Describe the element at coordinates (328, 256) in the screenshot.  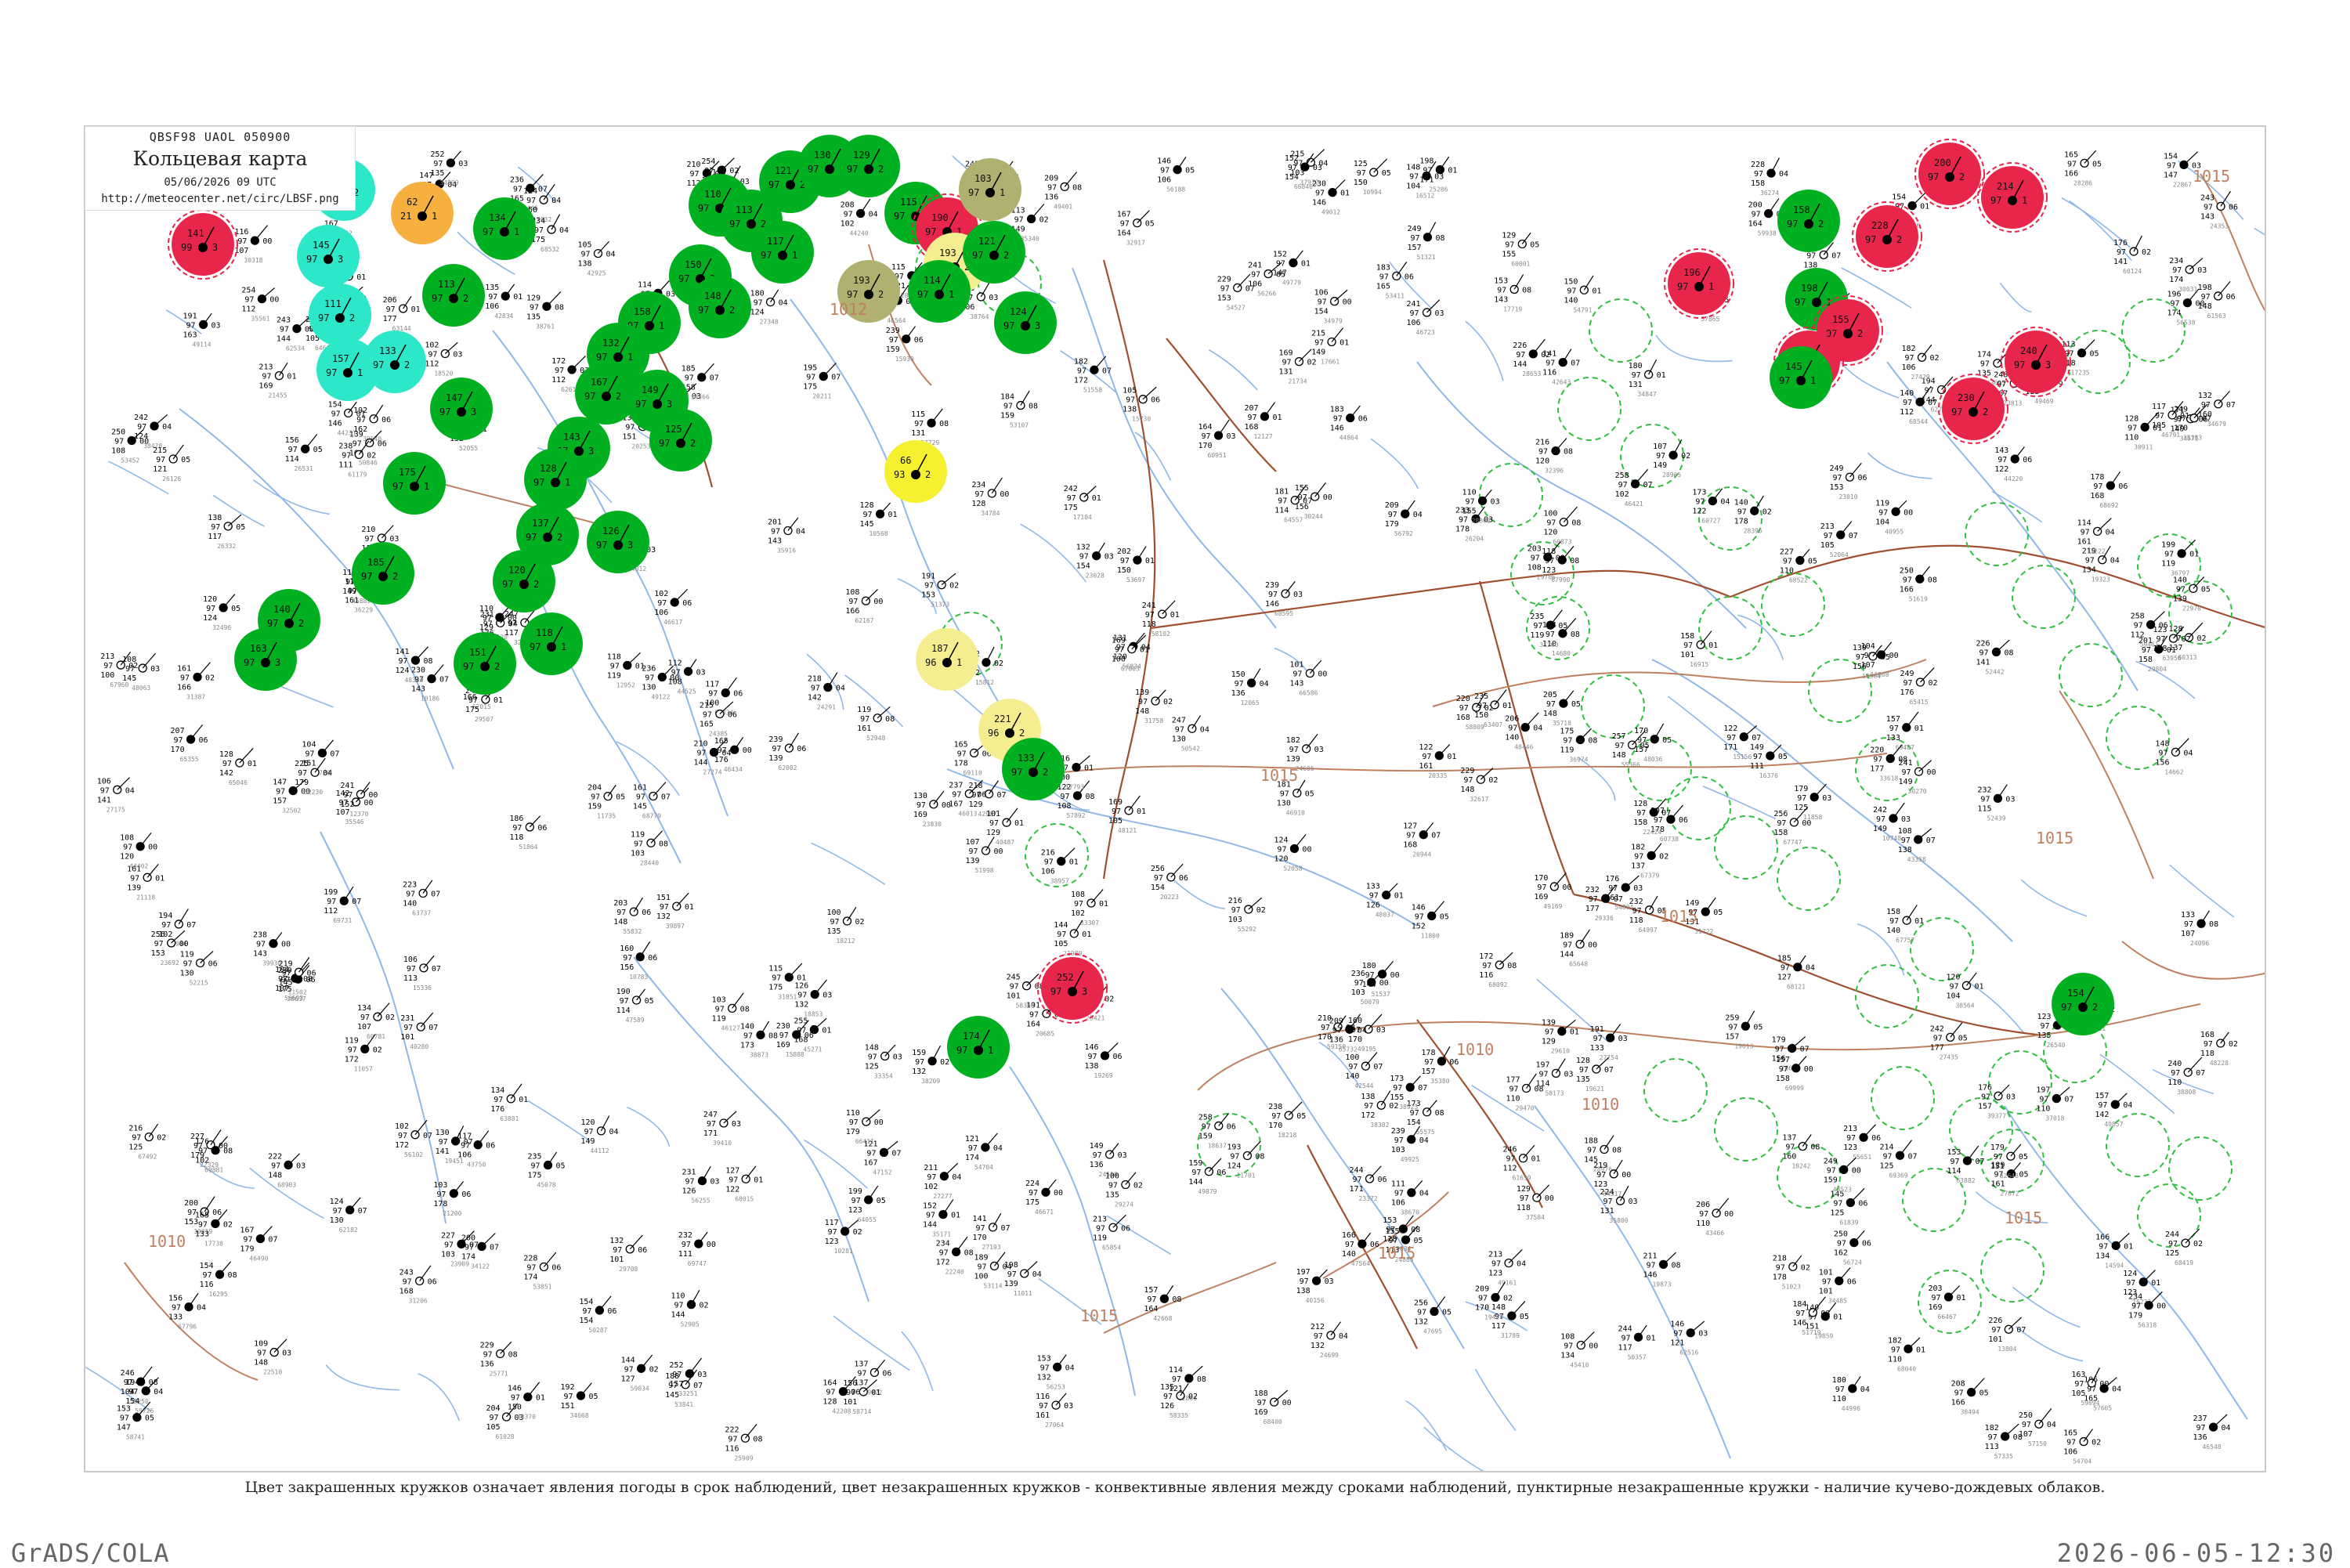
I see `highlighted-station: 14597 3` at that location.